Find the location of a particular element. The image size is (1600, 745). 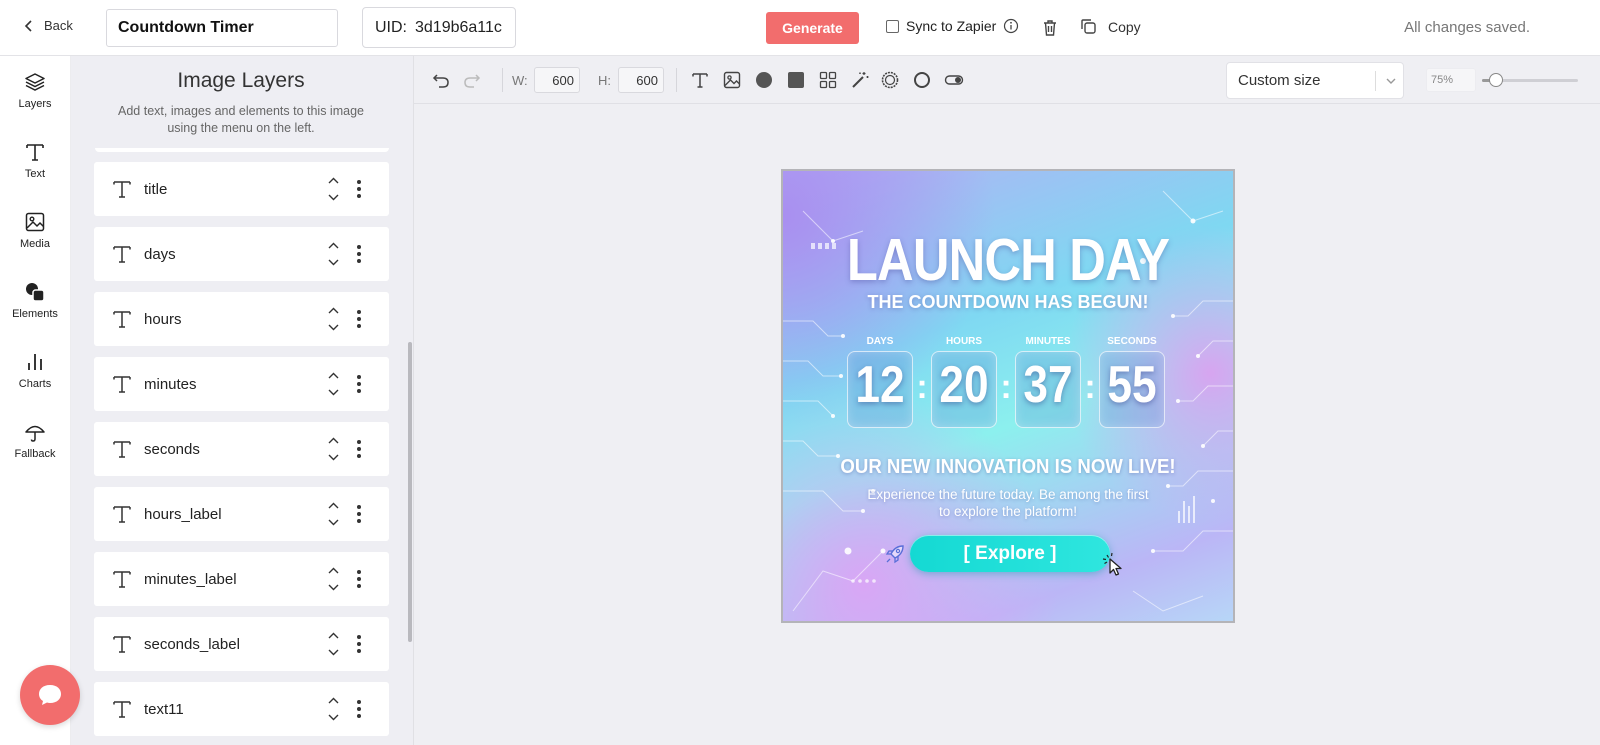

layer-row: title is located at coordinates (241, 189).